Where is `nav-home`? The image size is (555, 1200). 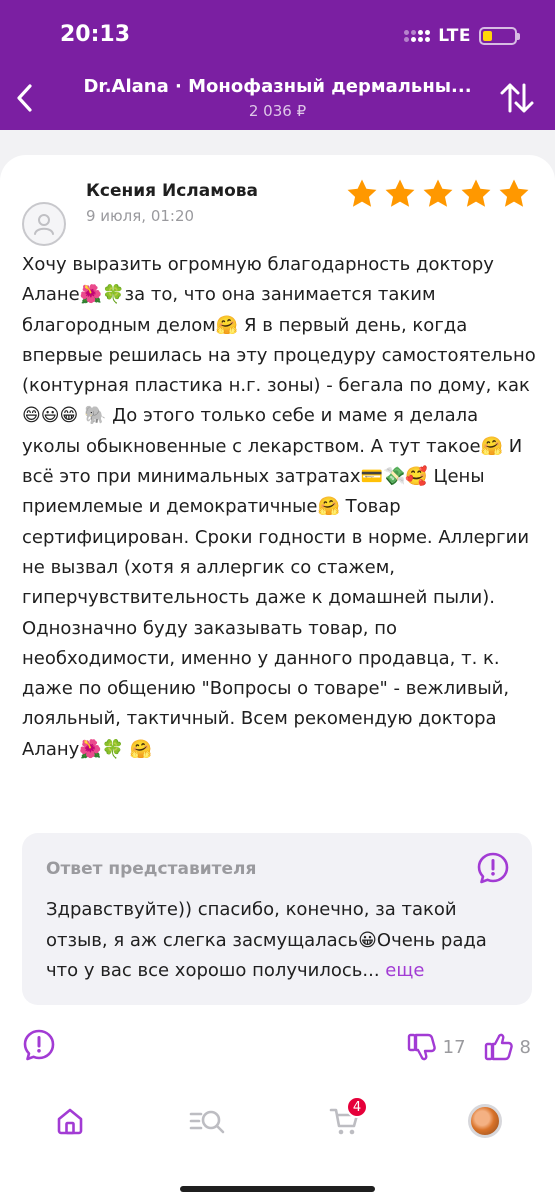 nav-home is located at coordinates (70, 1121).